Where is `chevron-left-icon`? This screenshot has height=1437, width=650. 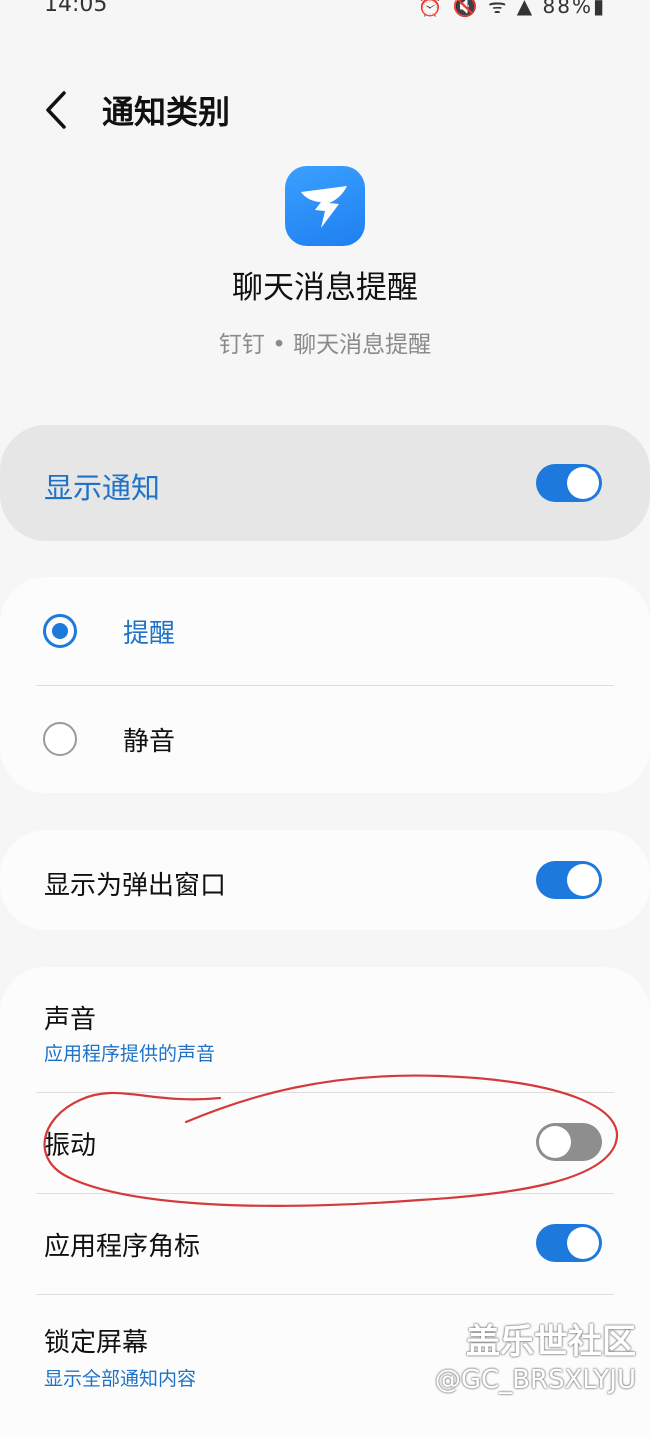
chevron-left-icon is located at coordinates (56, 110).